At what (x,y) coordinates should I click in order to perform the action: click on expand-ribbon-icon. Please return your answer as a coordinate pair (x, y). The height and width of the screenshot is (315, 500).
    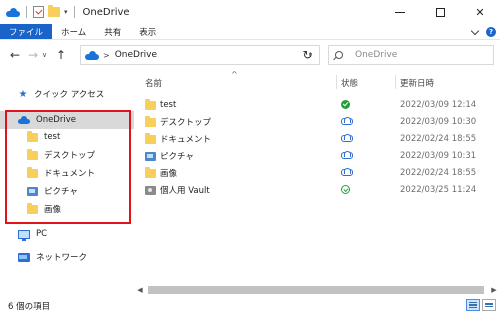
    Looking at the image, I should click on (475, 30).